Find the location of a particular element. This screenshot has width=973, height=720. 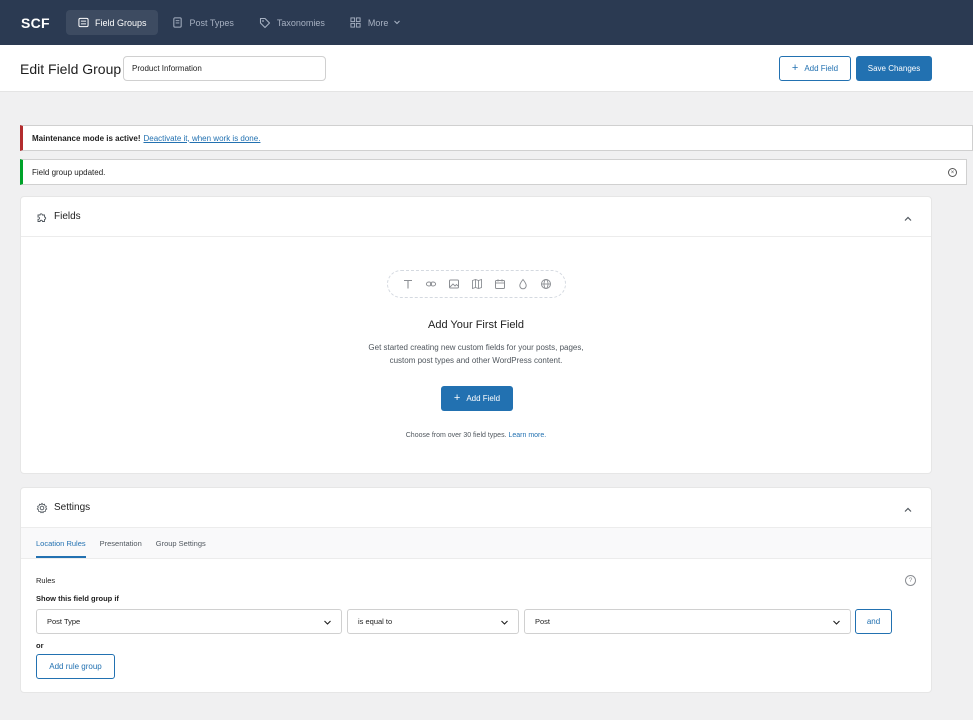

save-label: Save Changes is located at coordinates (894, 68).